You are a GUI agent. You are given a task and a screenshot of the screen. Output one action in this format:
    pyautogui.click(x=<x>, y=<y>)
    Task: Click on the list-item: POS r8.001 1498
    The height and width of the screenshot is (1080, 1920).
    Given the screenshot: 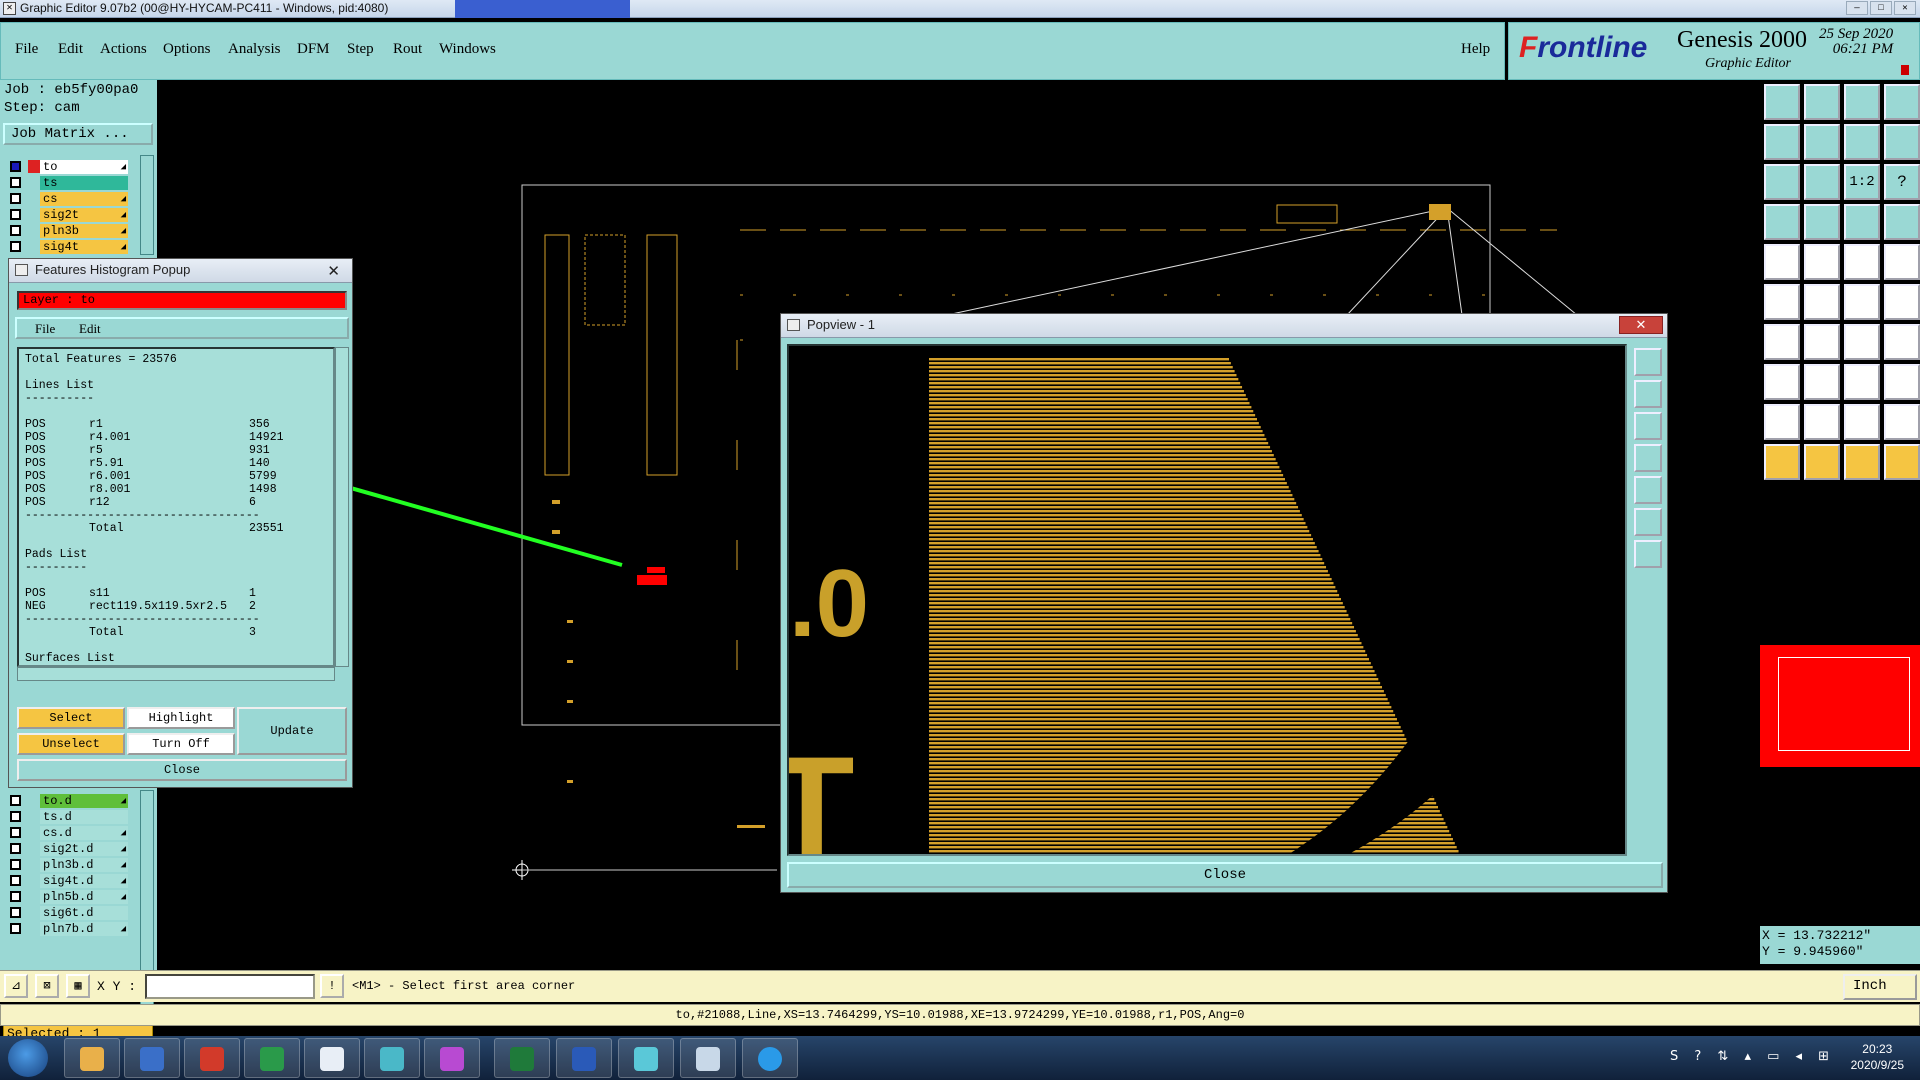 What is the action you would take?
    pyautogui.click(x=179, y=489)
    